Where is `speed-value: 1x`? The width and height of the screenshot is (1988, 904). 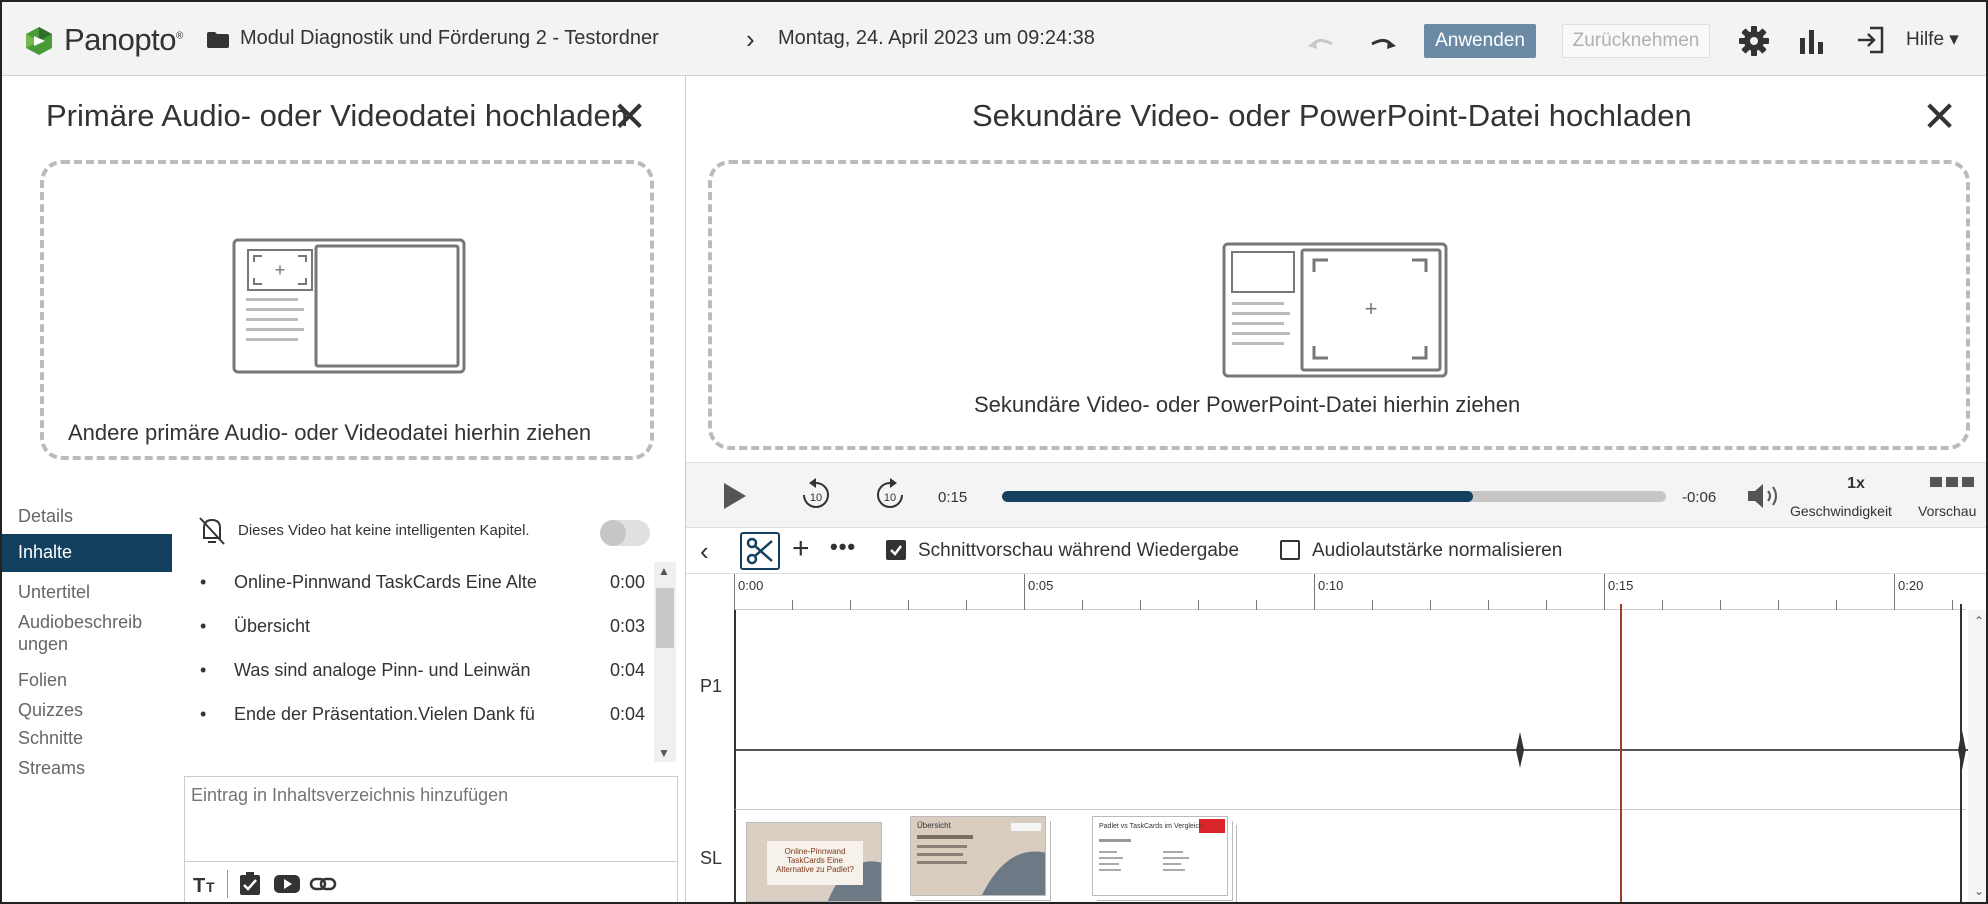 speed-value: 1x is located at coordinates (1856, 484).